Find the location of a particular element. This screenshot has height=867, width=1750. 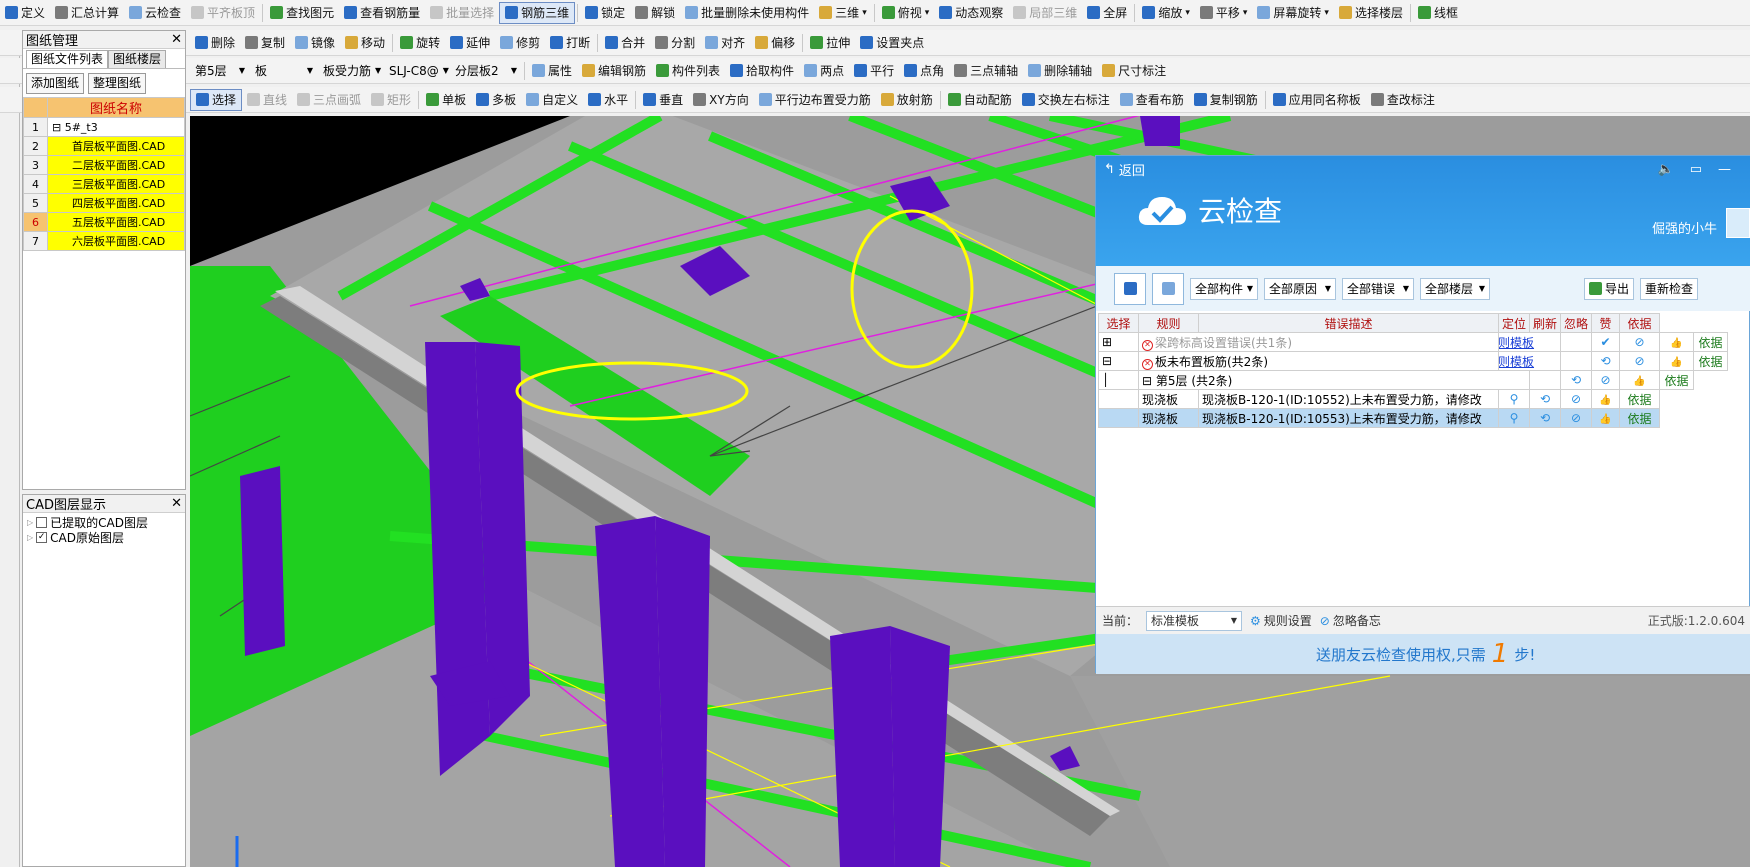

minimize-icon: — is located at coordinates (1724, 169).